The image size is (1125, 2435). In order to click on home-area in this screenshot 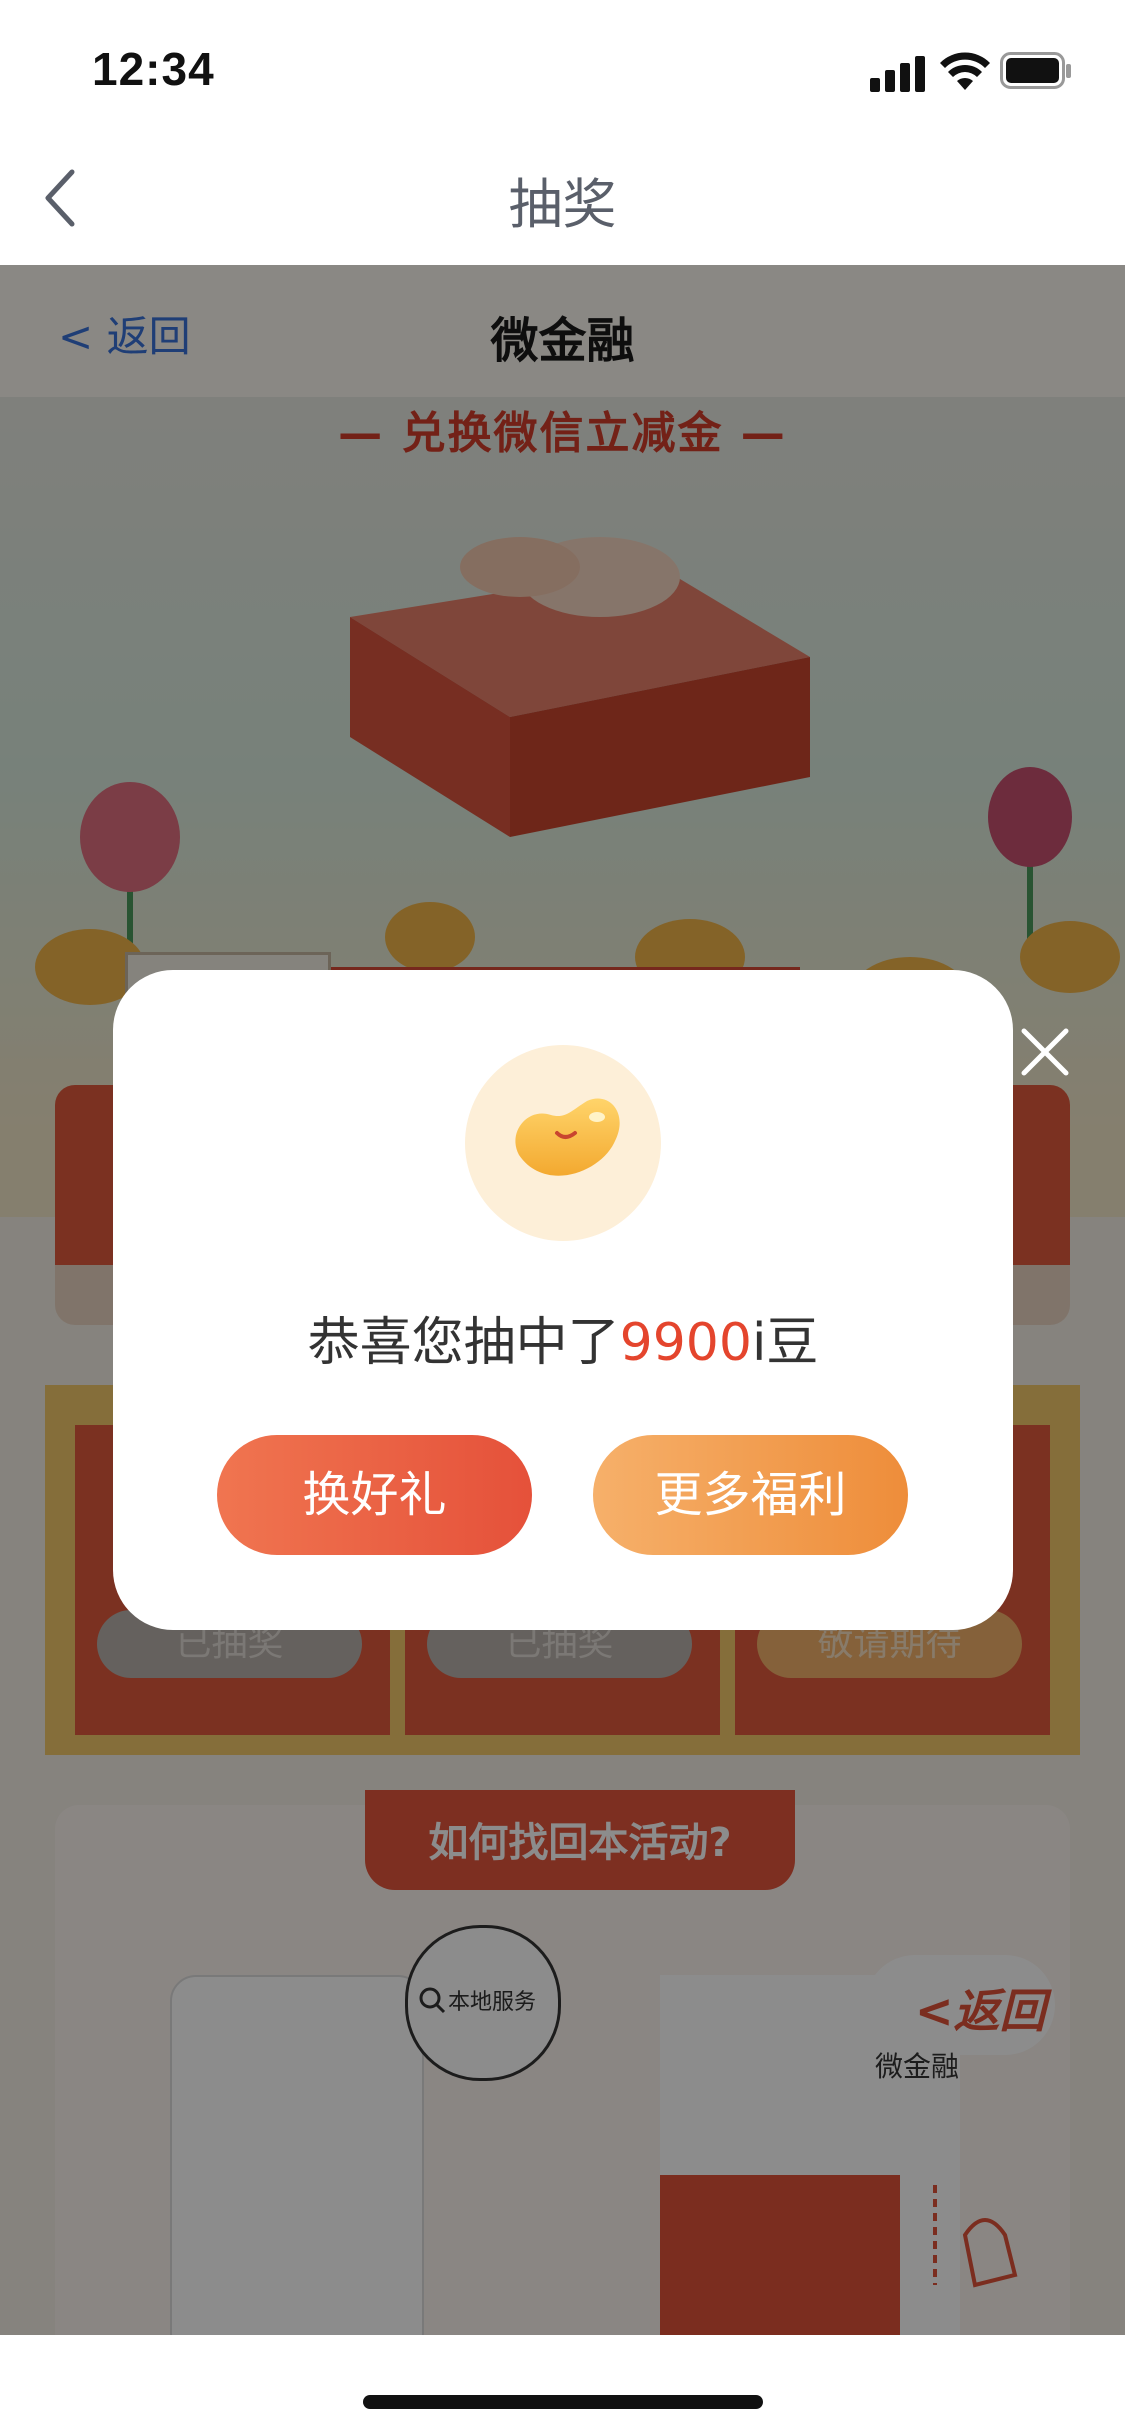, I will do `click(562, 2385)`.